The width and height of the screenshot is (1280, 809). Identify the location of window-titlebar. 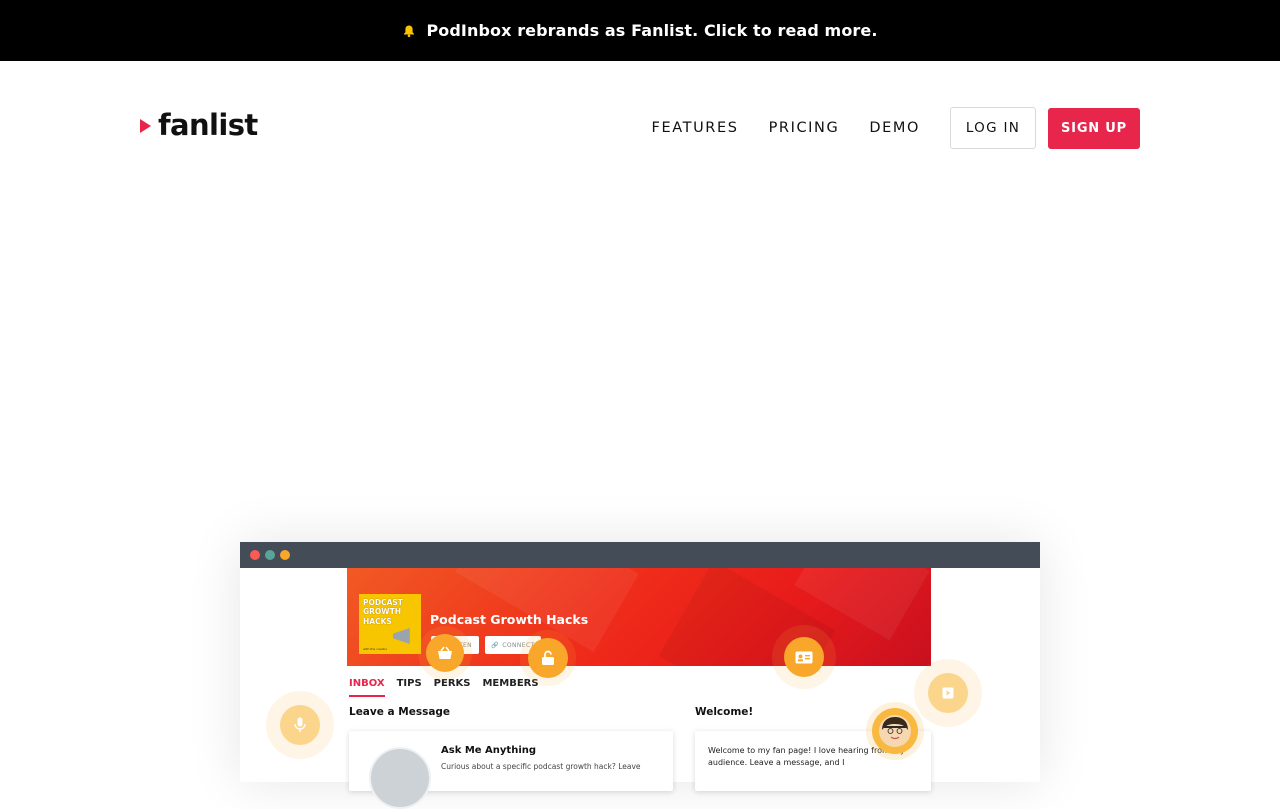
(640, 555).